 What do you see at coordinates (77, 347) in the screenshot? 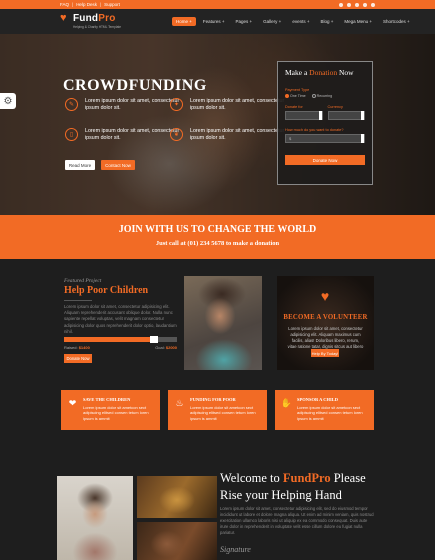
I see `raised-amount: Raised: $1400` at bounding box center [77, 347].